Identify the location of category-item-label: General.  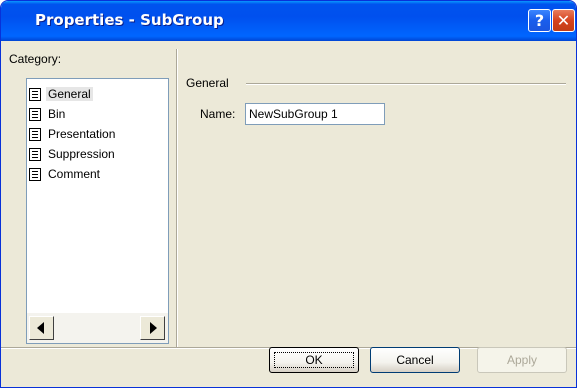
(69, 94).